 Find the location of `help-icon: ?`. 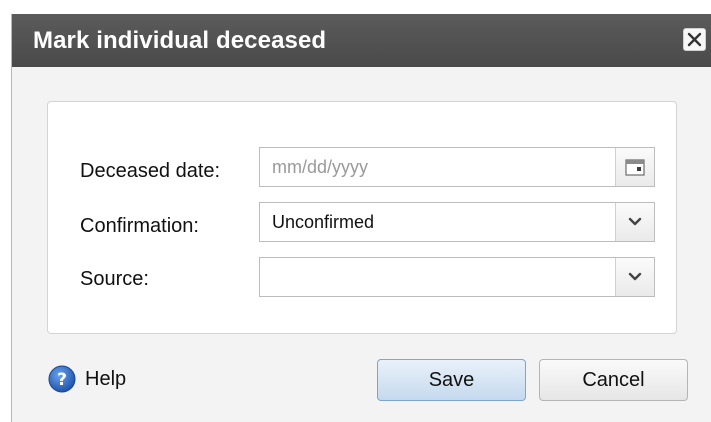

help-icon: ? is located at coordinates (62, 379).